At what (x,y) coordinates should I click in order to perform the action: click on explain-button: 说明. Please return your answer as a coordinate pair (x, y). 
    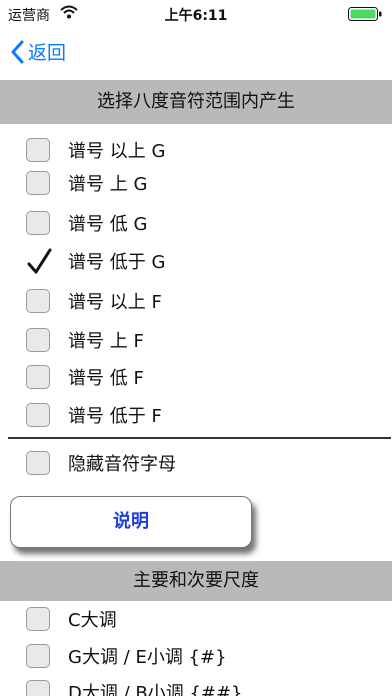
    Looking at the image, I should click on (131, 522).